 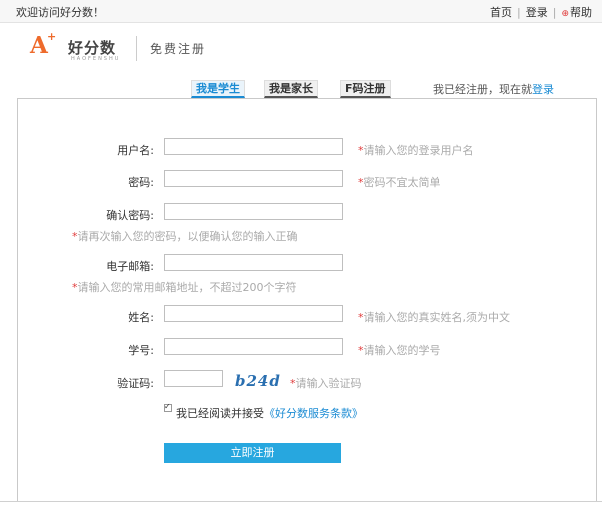 What do you see at coordinates (218, 89) in the screenshot?
I see `tab-student: 我是学生` at bounding box center [218, 89].